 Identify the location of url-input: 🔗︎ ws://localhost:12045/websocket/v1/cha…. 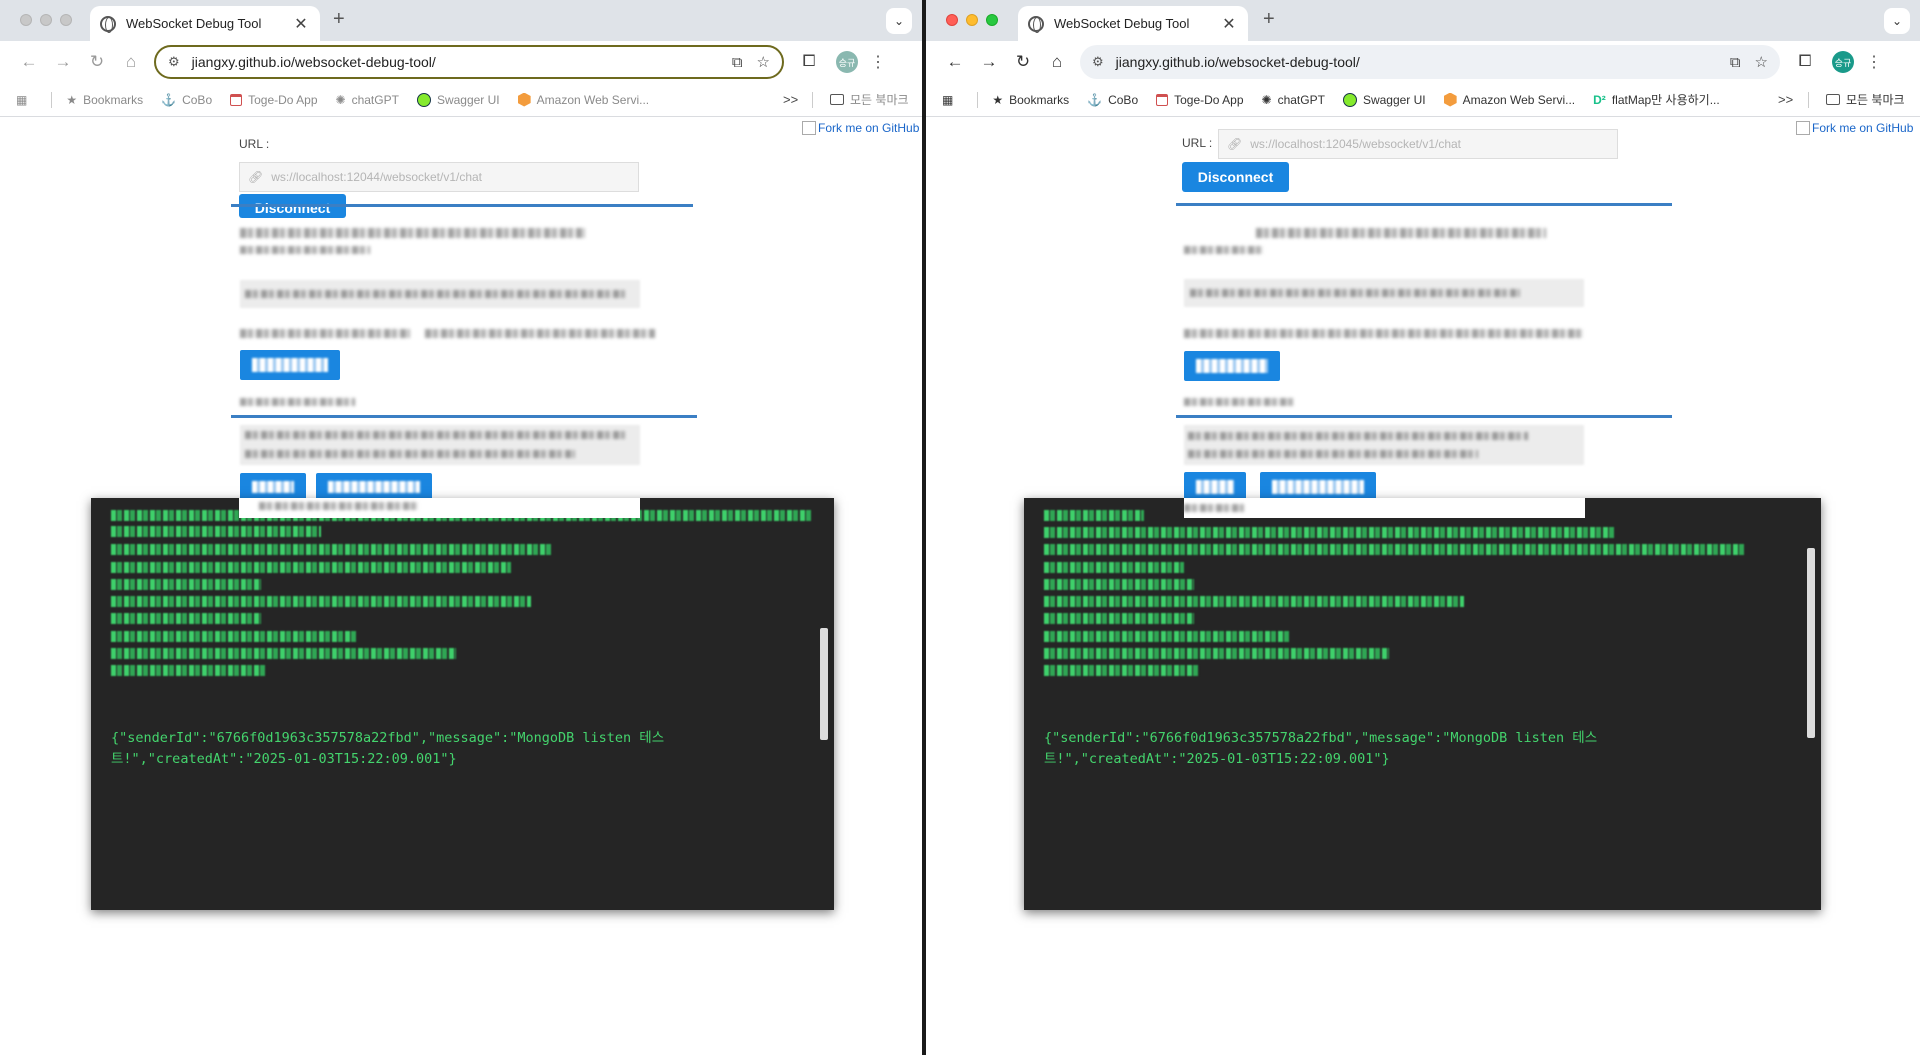
(1418, 144).